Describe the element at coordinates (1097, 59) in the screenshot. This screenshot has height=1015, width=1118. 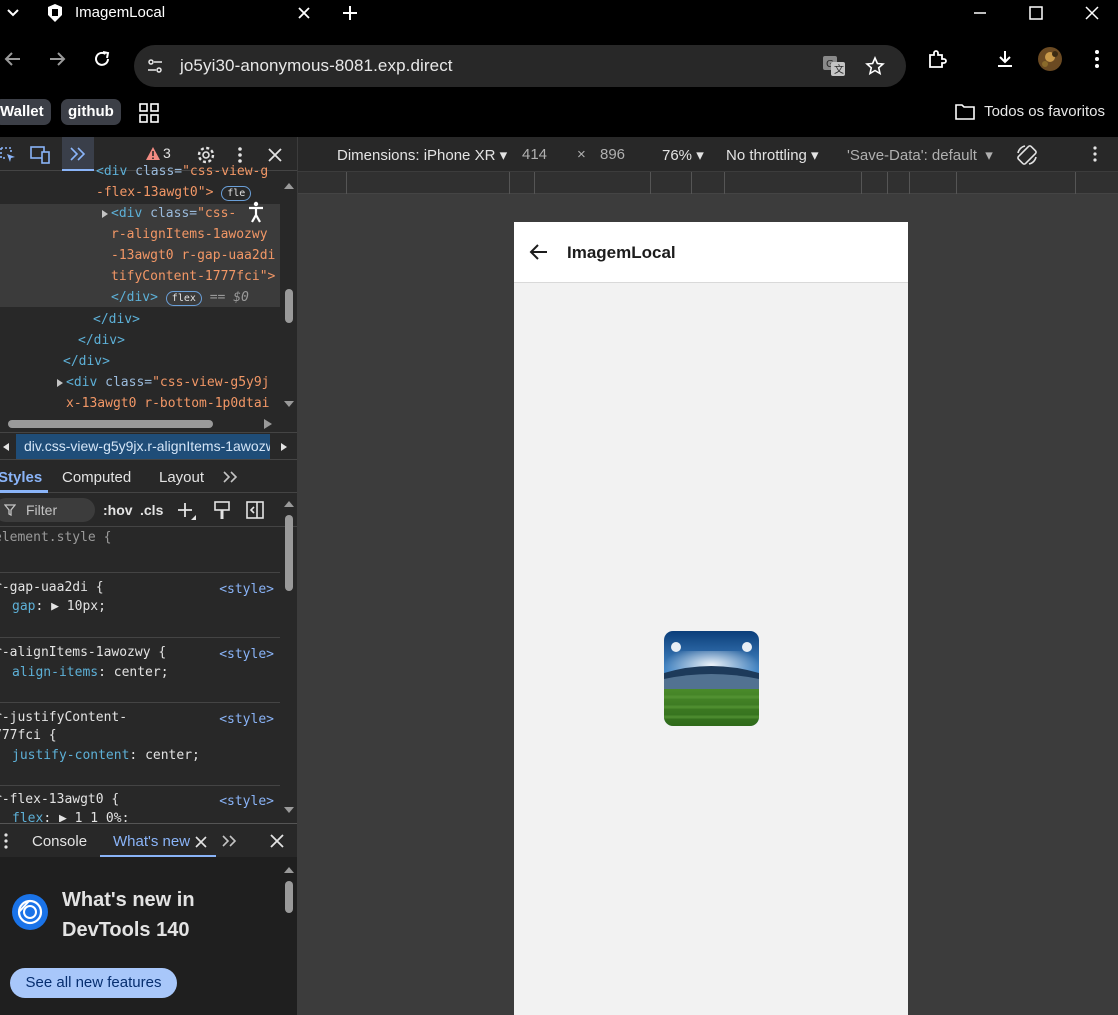
I see `chrome-menu-icon` at that location.